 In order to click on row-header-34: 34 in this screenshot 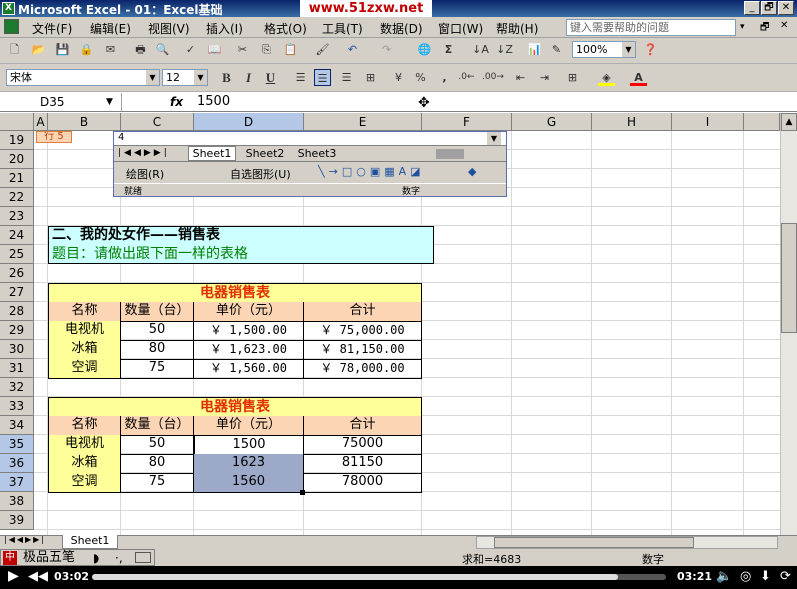, I will do `click(17, 425)`.